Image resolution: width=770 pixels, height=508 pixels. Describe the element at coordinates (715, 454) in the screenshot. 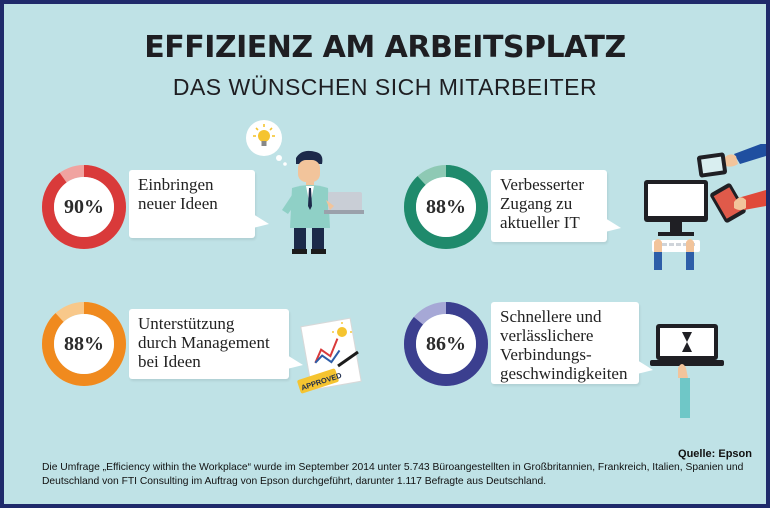

I see `source-note: Quelle: Epson` at that location.